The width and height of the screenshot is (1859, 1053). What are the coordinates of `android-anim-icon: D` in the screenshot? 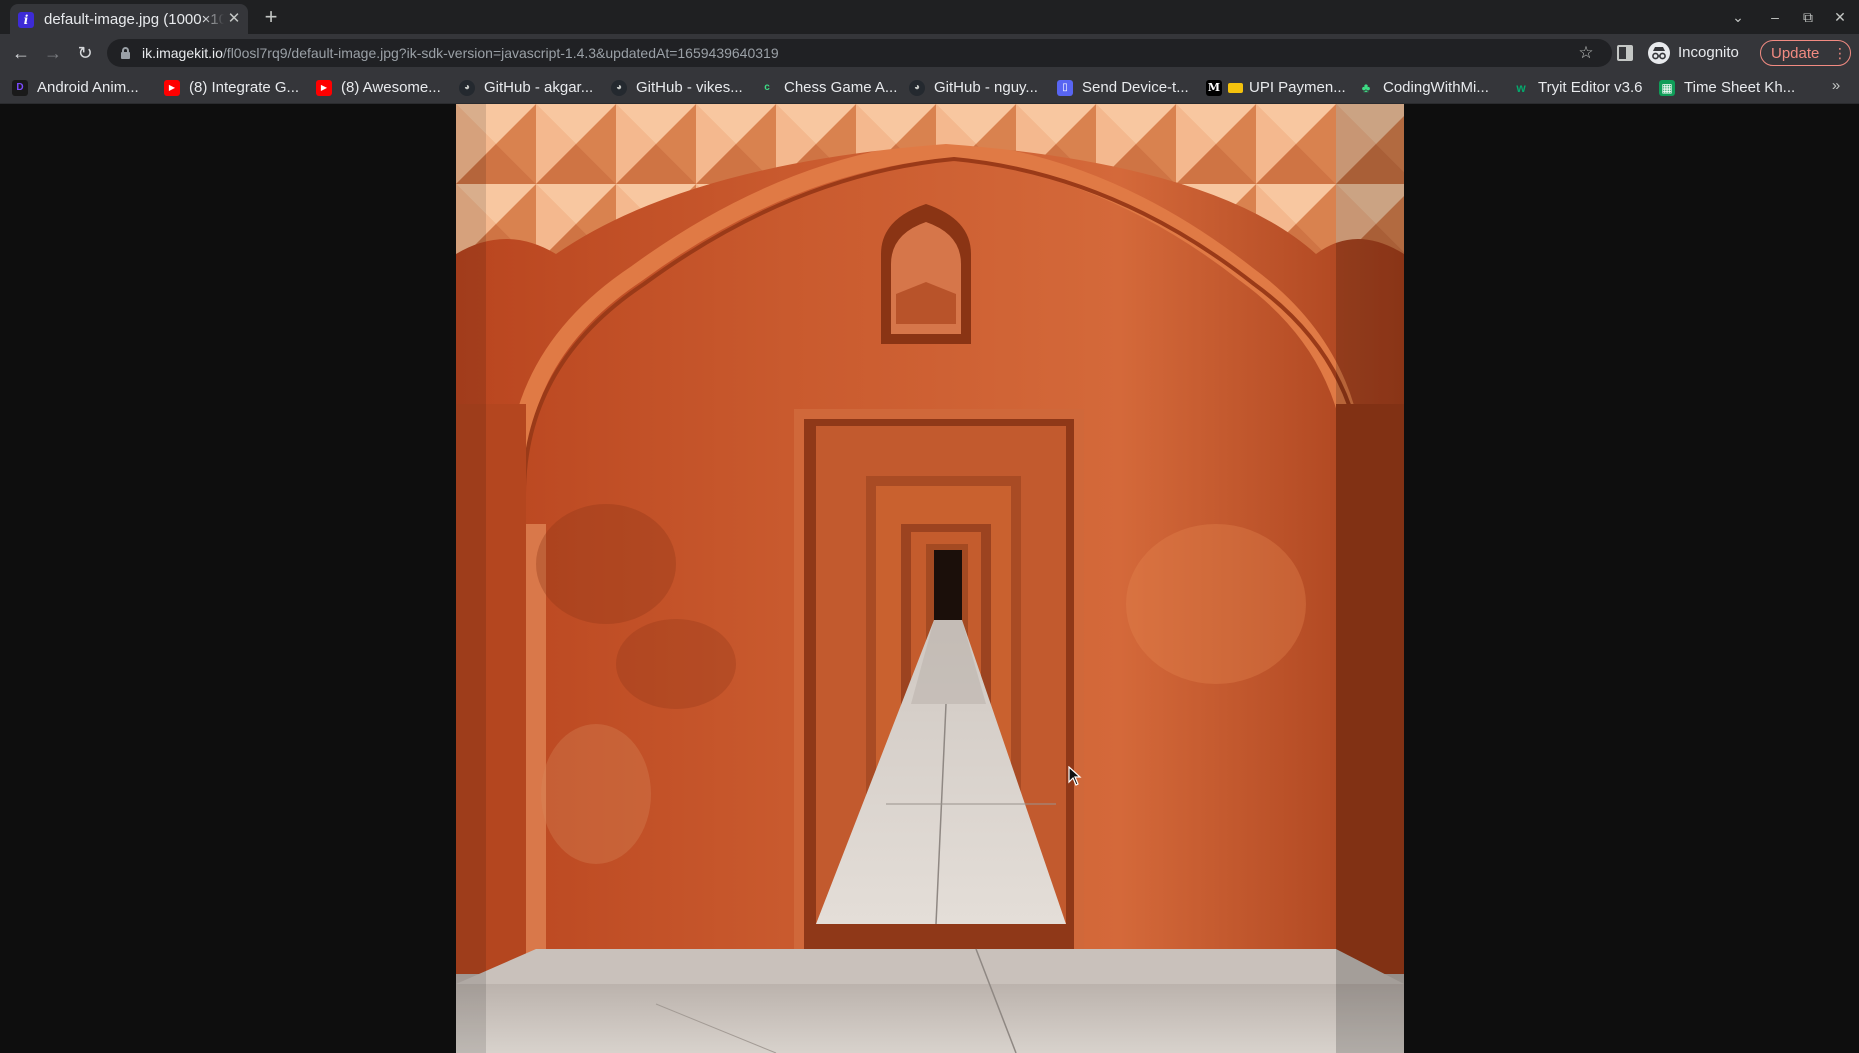 It's located at (20, 88).